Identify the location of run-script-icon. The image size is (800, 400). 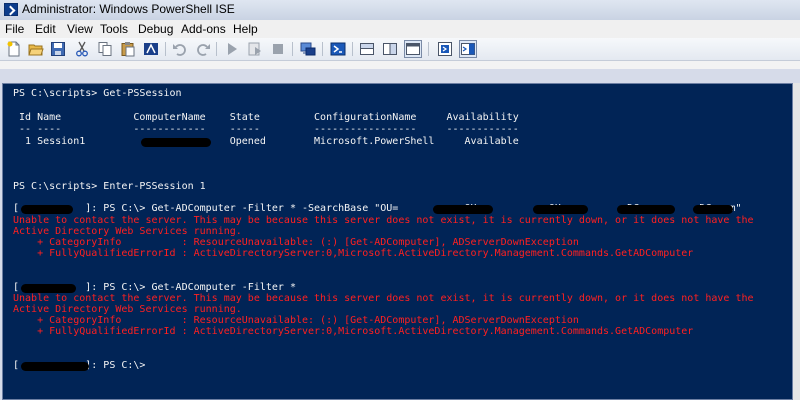
(232, 49).